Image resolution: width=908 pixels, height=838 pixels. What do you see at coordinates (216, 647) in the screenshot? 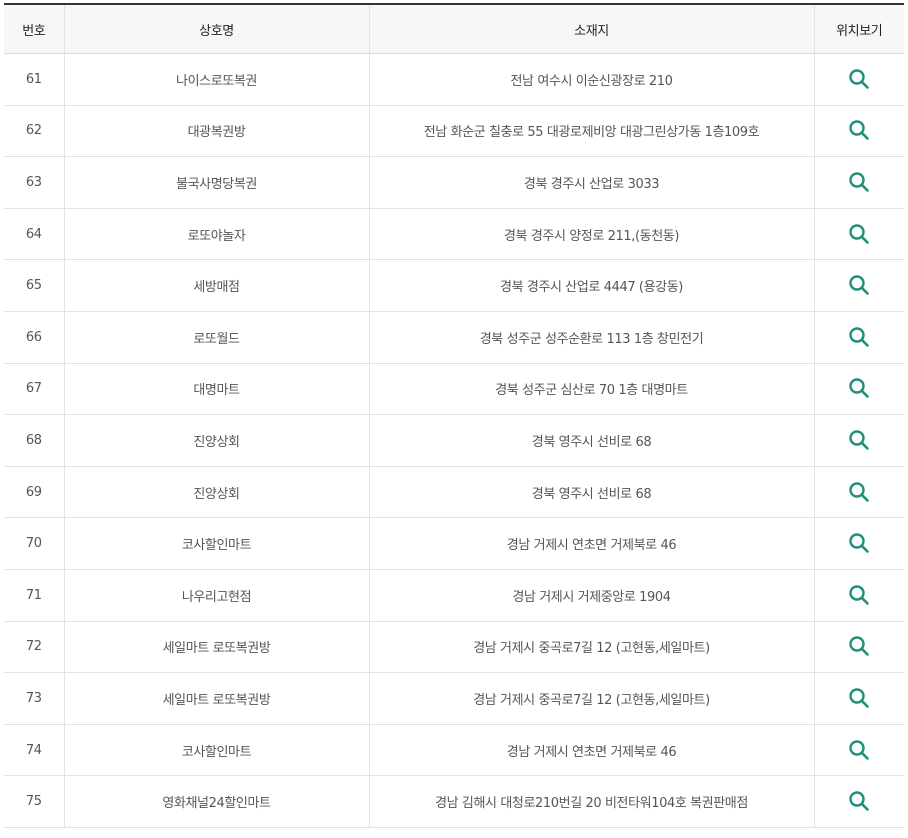
I see `store-name: 세일마트 로또복권방` at bounding box center [216, 647].